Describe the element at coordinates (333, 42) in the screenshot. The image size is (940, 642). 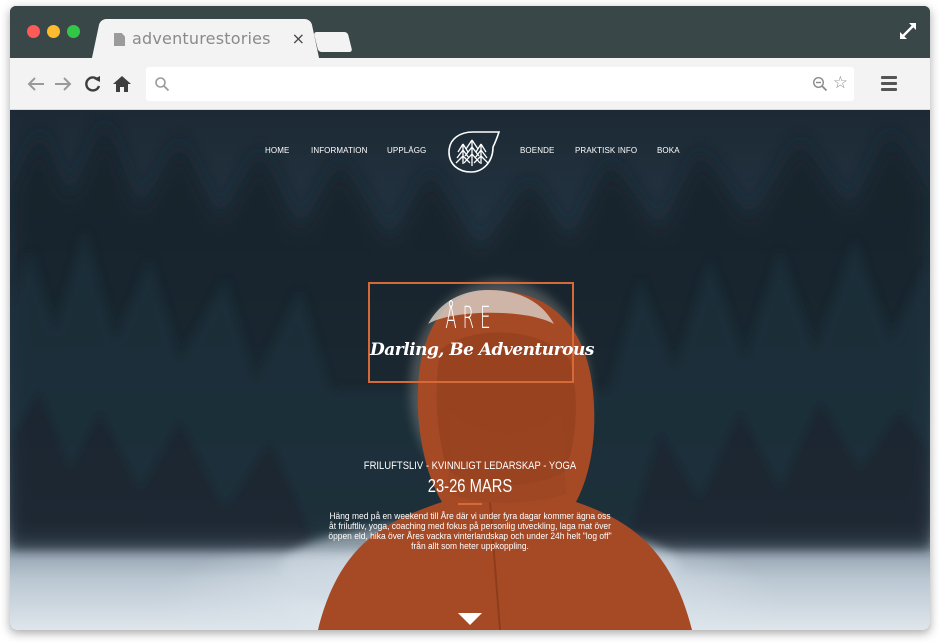
I see `new-tab-button` at that location.